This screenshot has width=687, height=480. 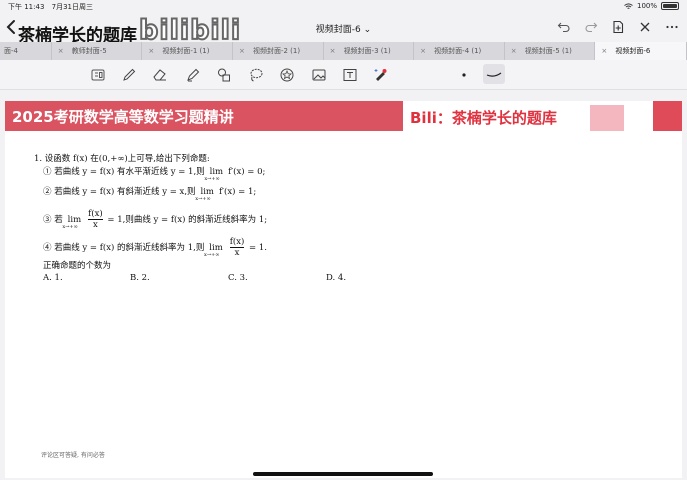 I want to click on document-tab: 面-4, so click(x=26, y=51).